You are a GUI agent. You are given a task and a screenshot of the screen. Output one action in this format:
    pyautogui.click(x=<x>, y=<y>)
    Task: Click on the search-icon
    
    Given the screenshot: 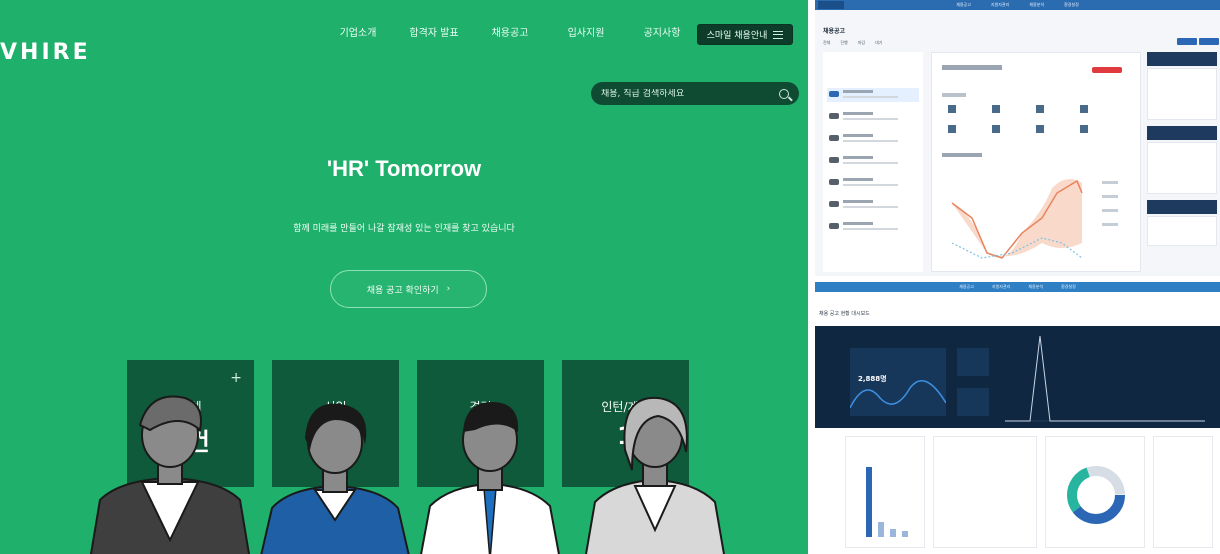 What is the action you would take?
    pyautogui.click(x=784, y=93)
    